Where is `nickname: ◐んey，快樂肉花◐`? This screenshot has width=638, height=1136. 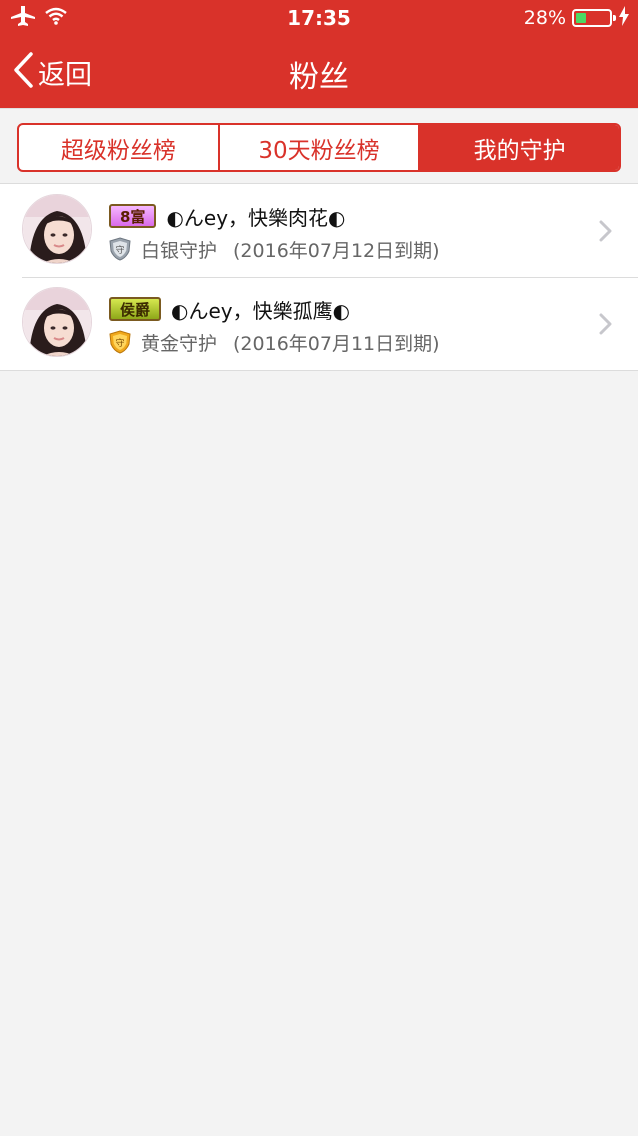 nickname: ◐んey，快樂肉花◐ is located at coordinates (256, 217).